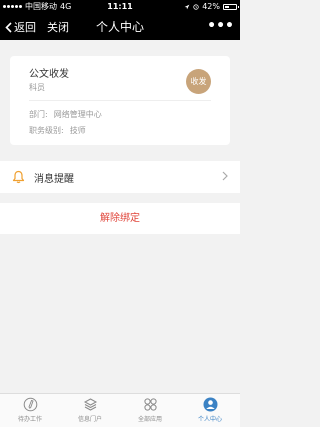  What do you see at coordinates (120, 6) in the screenshot?
I see `status-bar: 中国移动 4G 11:11 42%` at bounding box center [120, 6].